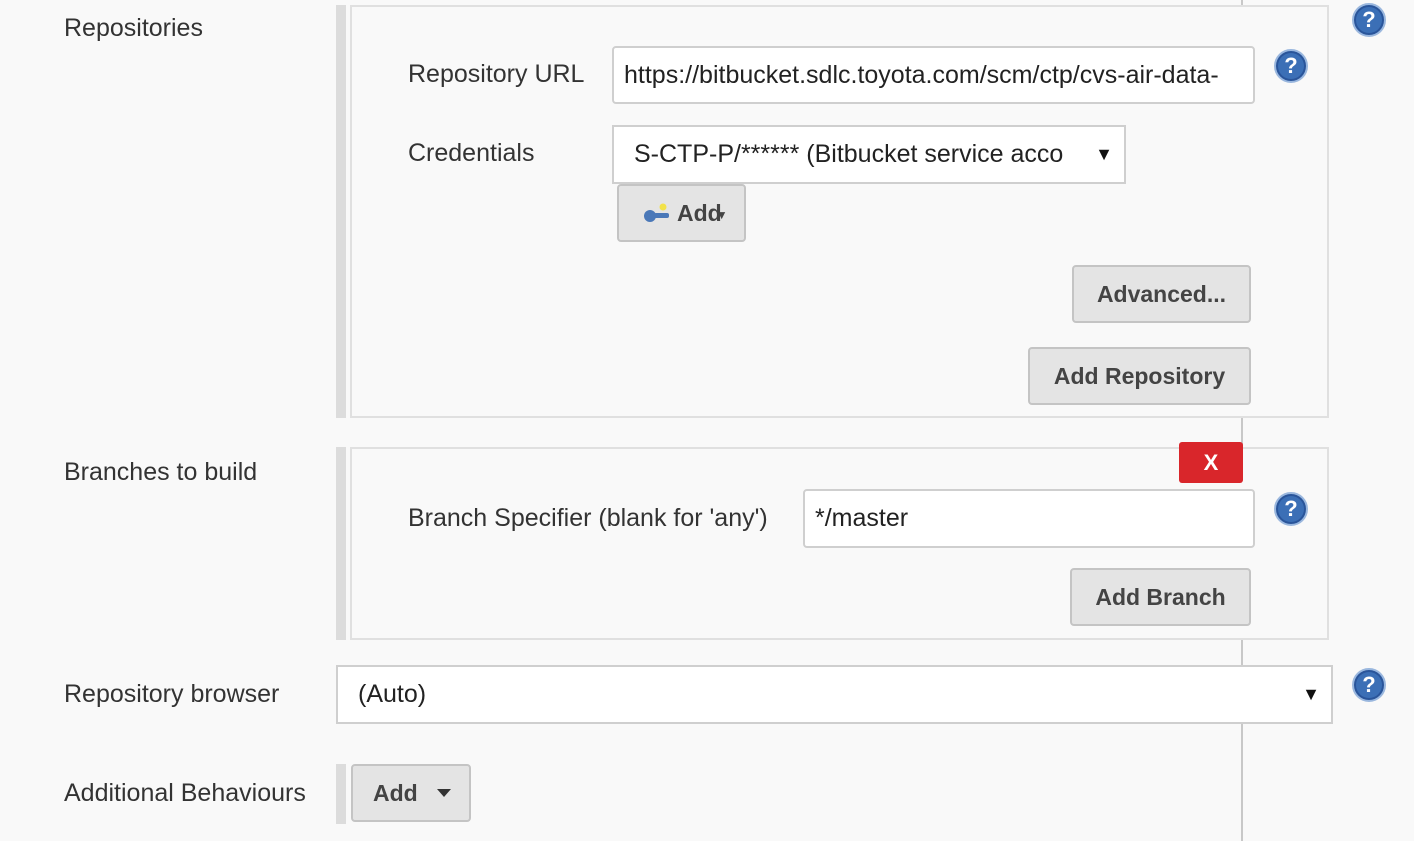 The height and width of the screenshot is (841, 1414). I want to click on additional-behaviours-label: Additional Behaviours, so click(185, 793).